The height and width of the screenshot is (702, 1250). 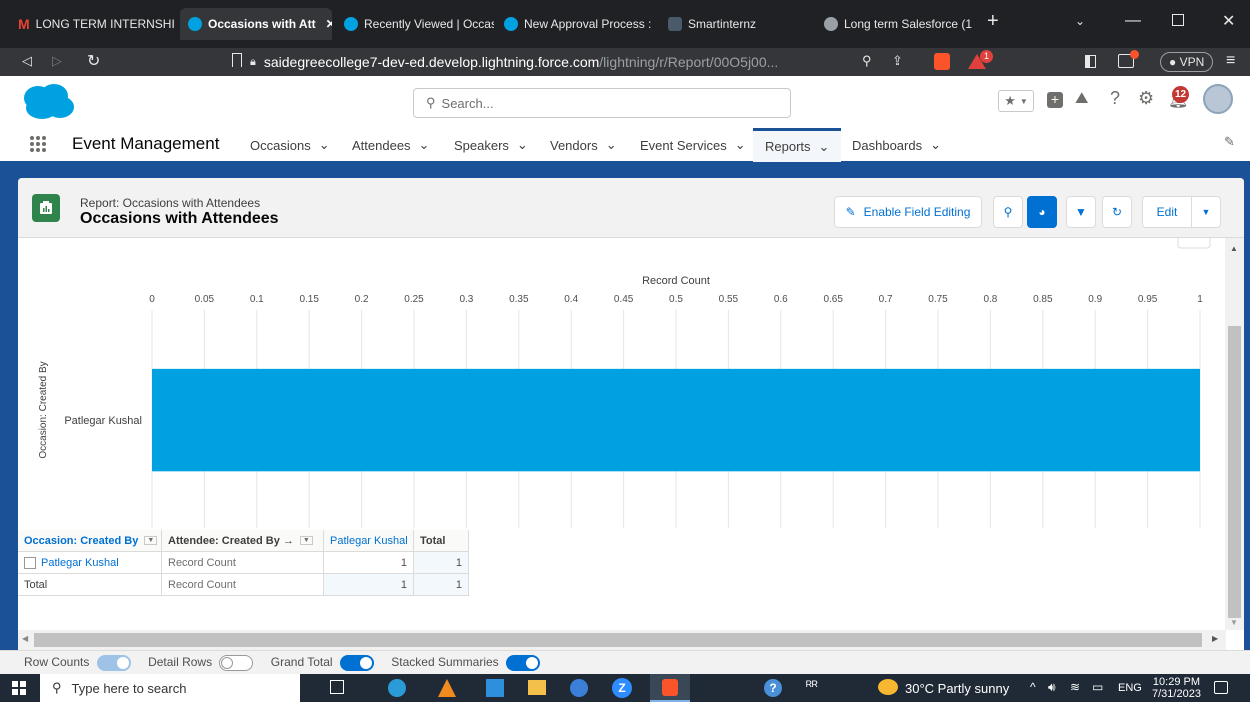 I want to click on store-icon, so click(x=495, y=688).